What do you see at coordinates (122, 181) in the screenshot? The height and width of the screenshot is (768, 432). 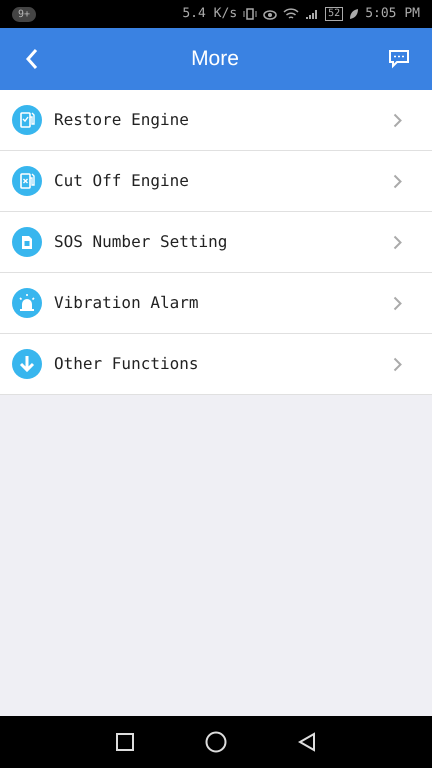 I see `menu-label: Cut Off Engine` at bounding box center [122, 181].